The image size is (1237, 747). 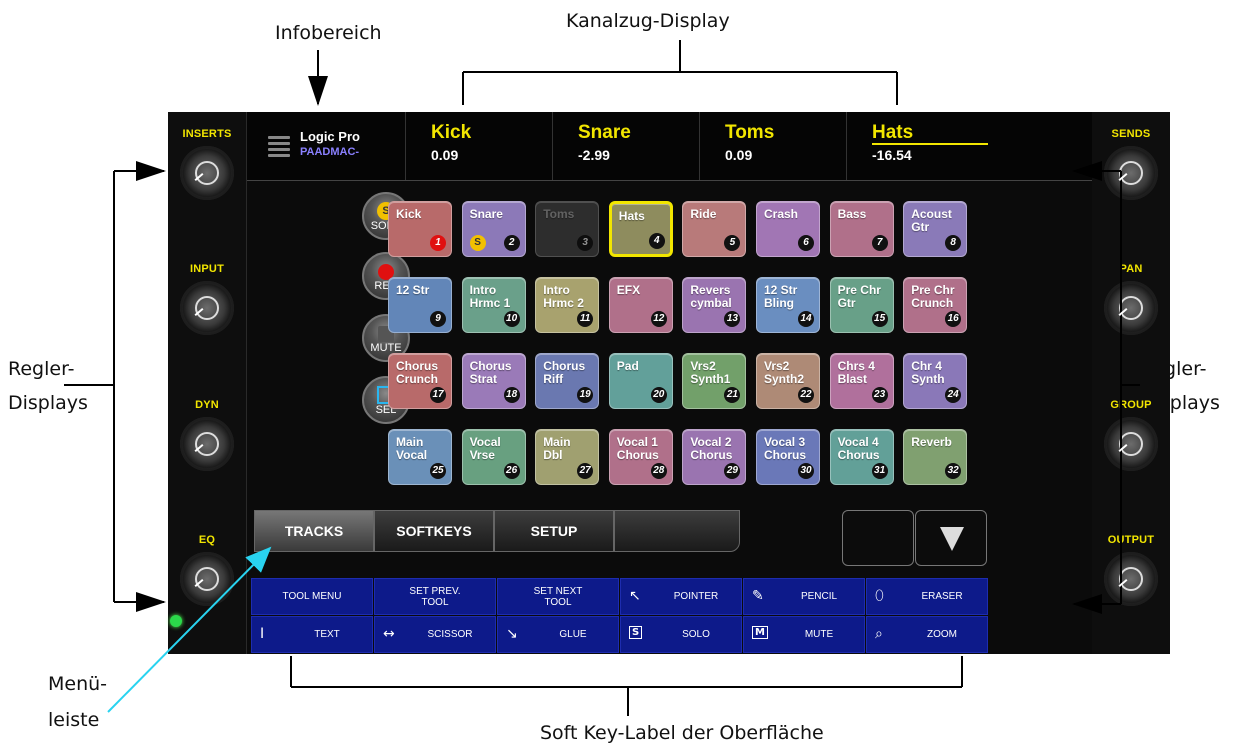 I want to click on track-button: Toms 3, so click(x=567, y=229).